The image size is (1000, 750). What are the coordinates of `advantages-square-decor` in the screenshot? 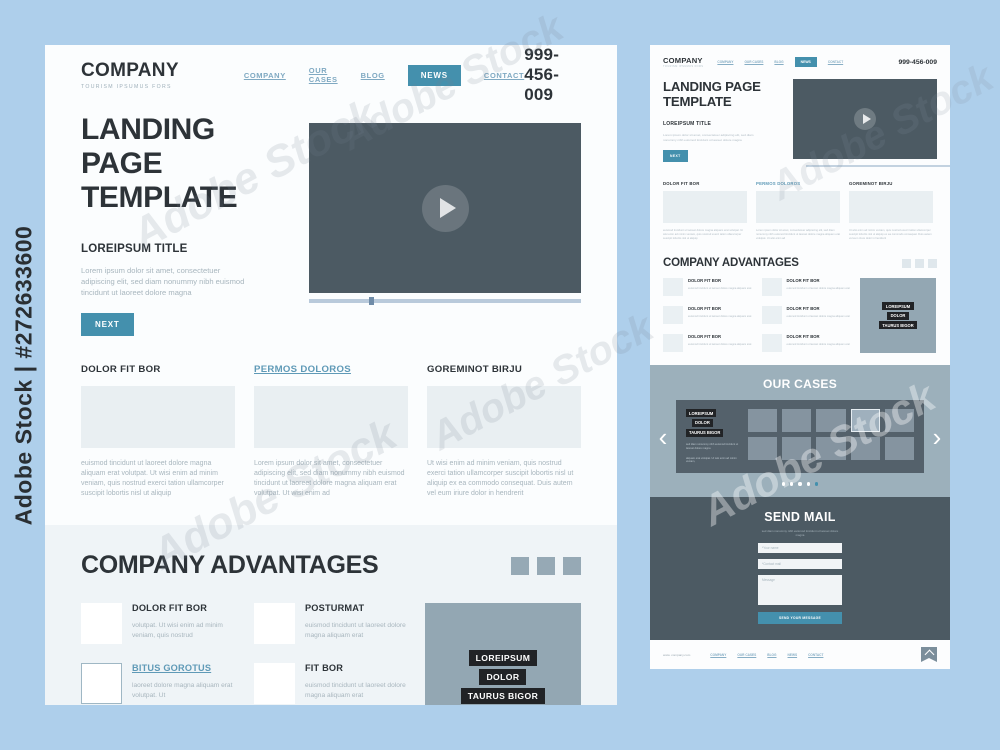 It's located at (546, 565).